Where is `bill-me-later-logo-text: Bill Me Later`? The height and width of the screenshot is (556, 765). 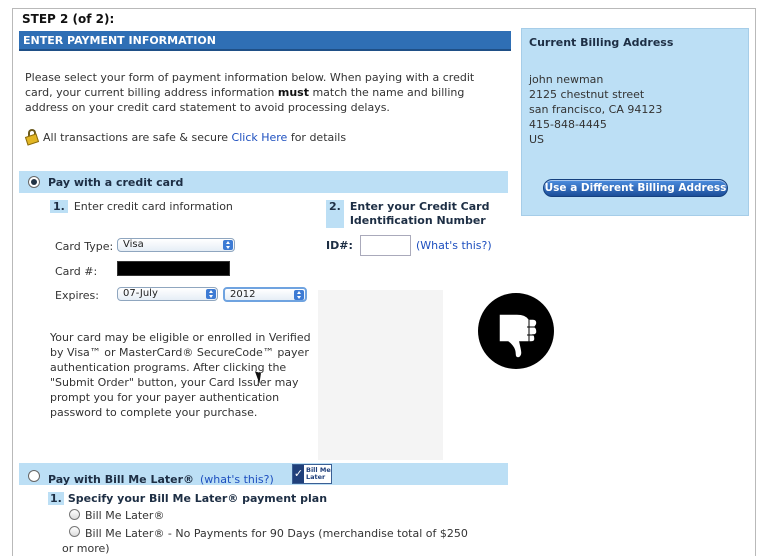
bill-me-later-logo-text: Bill Me Later is located at coordinates (317, 474).